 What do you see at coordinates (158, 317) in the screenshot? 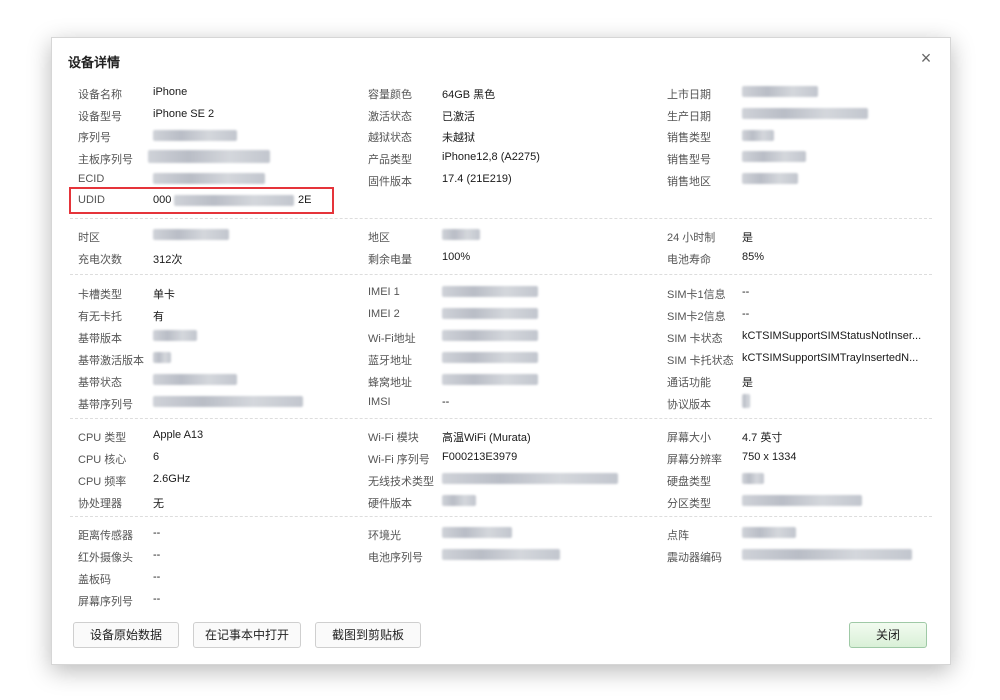
I see `value-sim-tray: 有` at bounding box center [158, 317].